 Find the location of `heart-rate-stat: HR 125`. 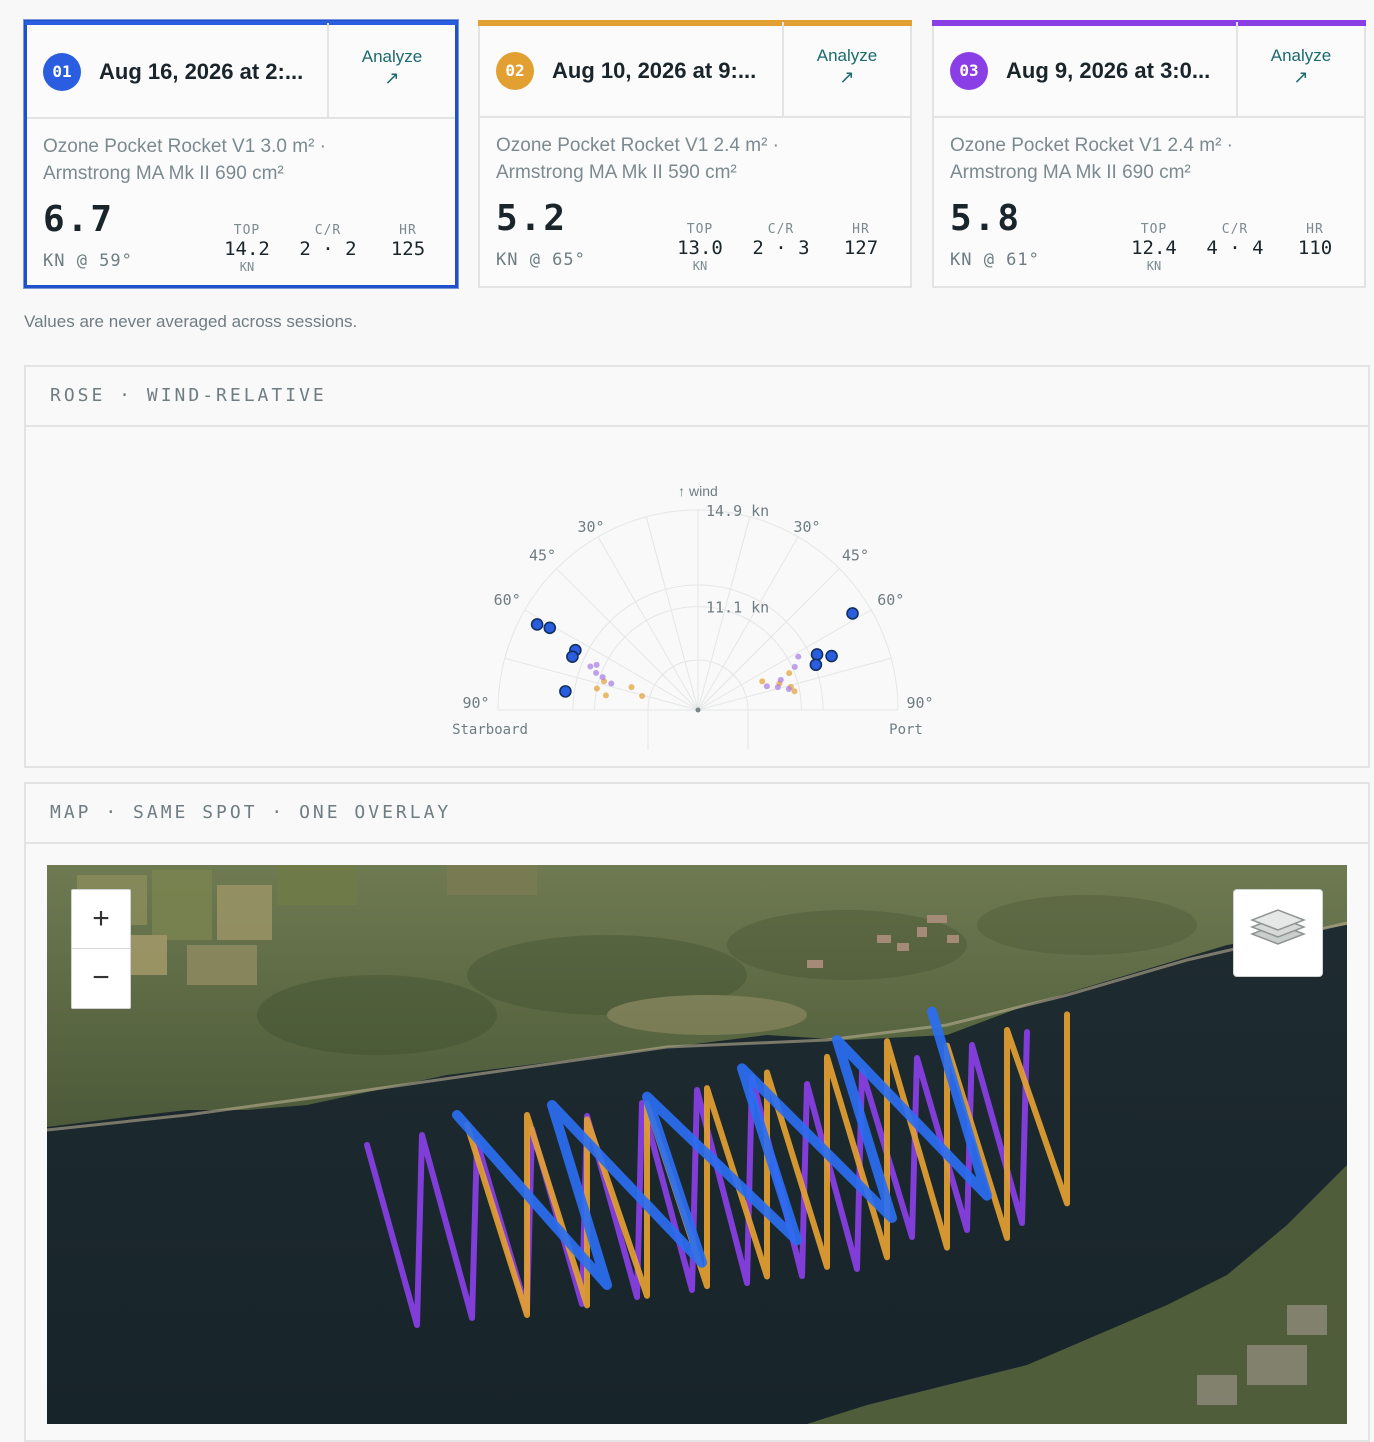

heart-rate-stat: HR 125 is located at coordinates (408, 241).